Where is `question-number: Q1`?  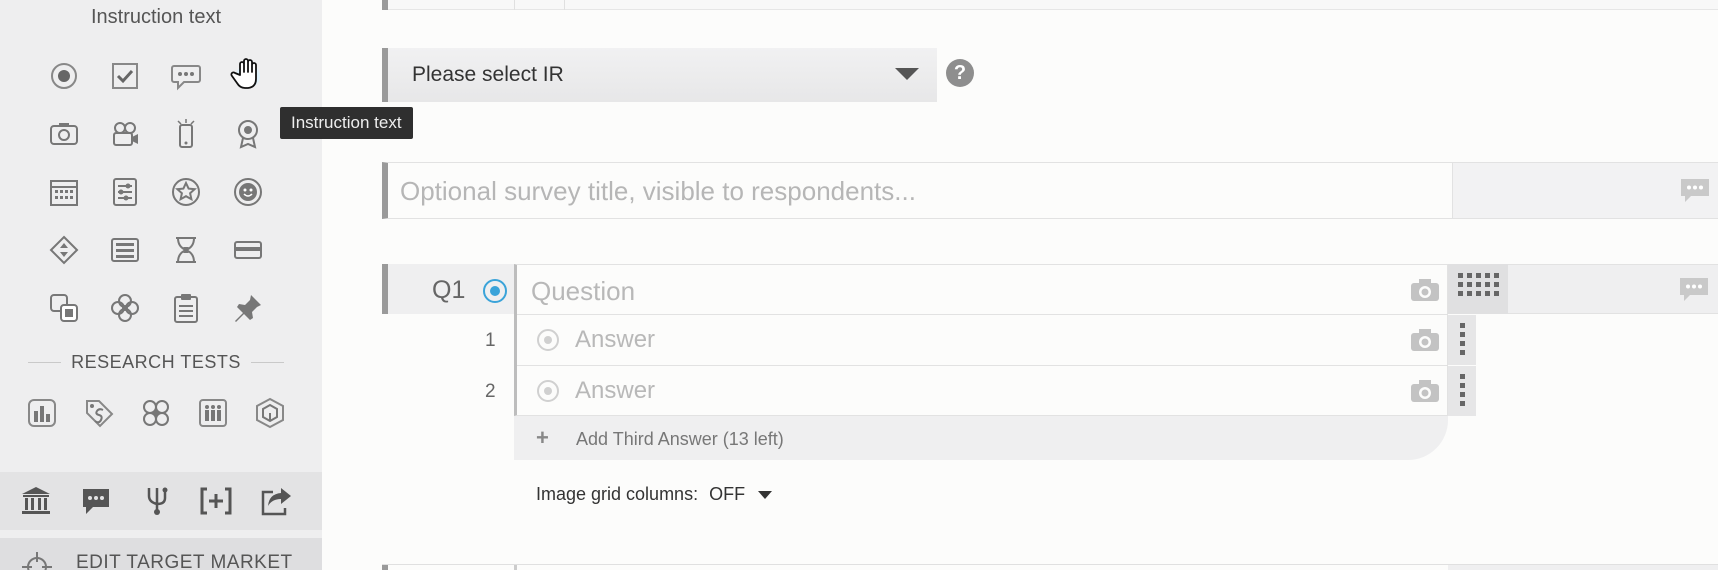
question-number: Q1 is located at coordinates (449, 290).